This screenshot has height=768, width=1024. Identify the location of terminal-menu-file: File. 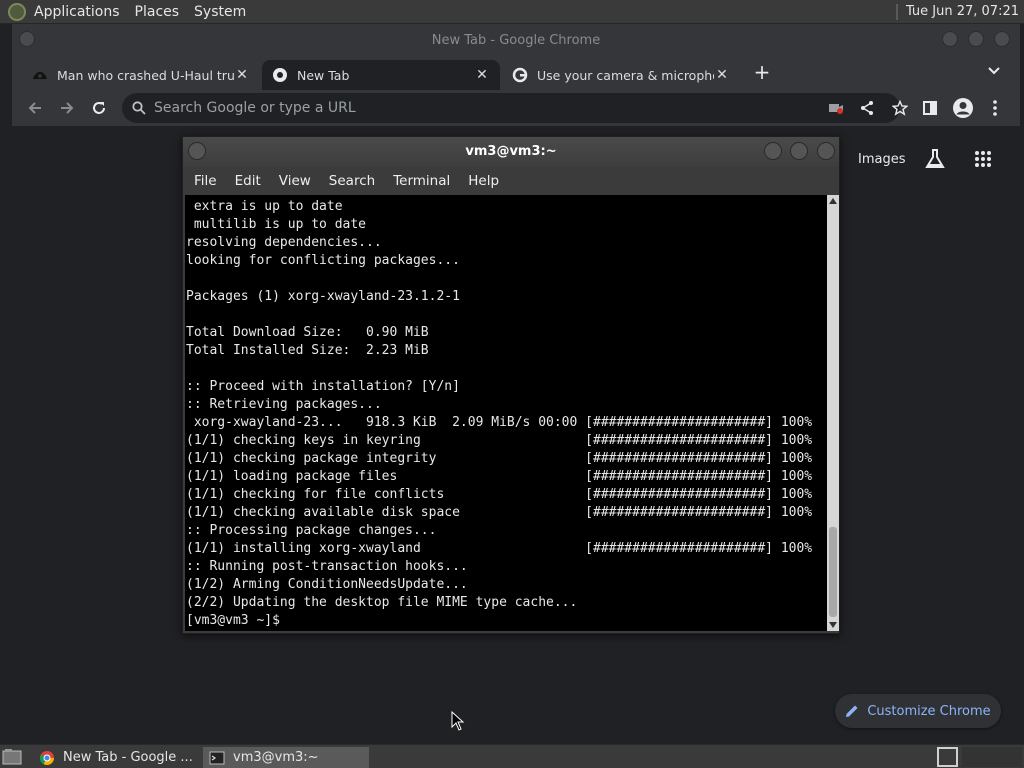
(205, 181).